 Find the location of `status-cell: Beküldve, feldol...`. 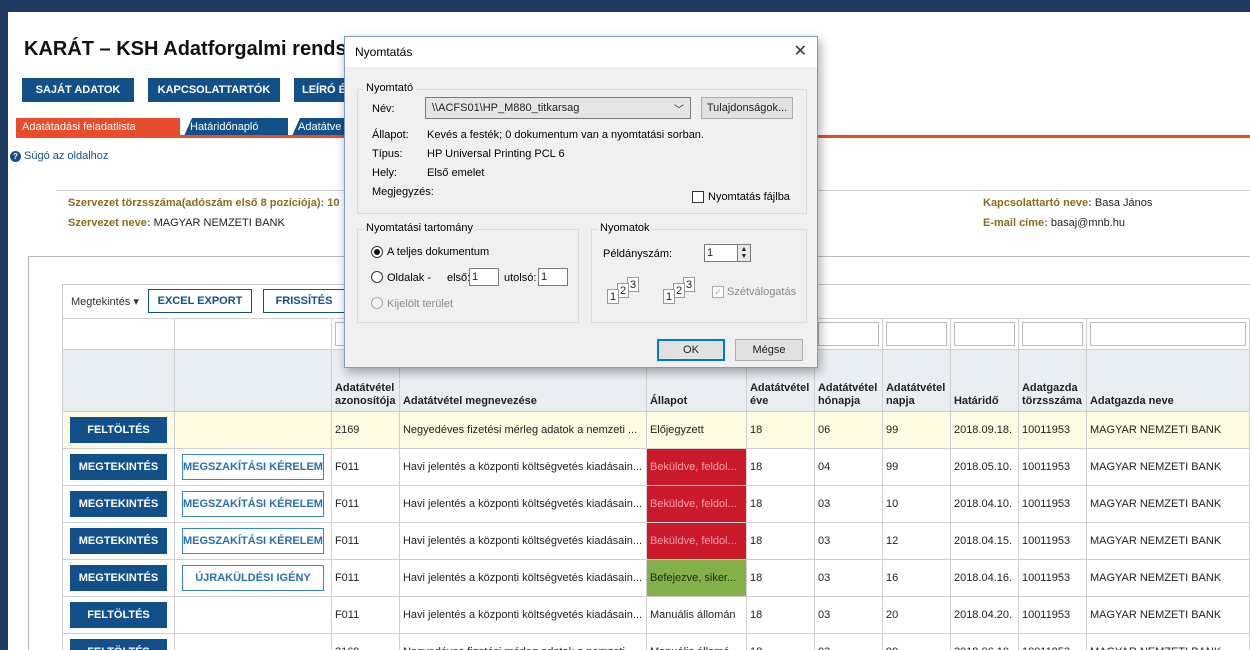

status-cell: Beküldve, feldol... is located at coordinates (696, 467).